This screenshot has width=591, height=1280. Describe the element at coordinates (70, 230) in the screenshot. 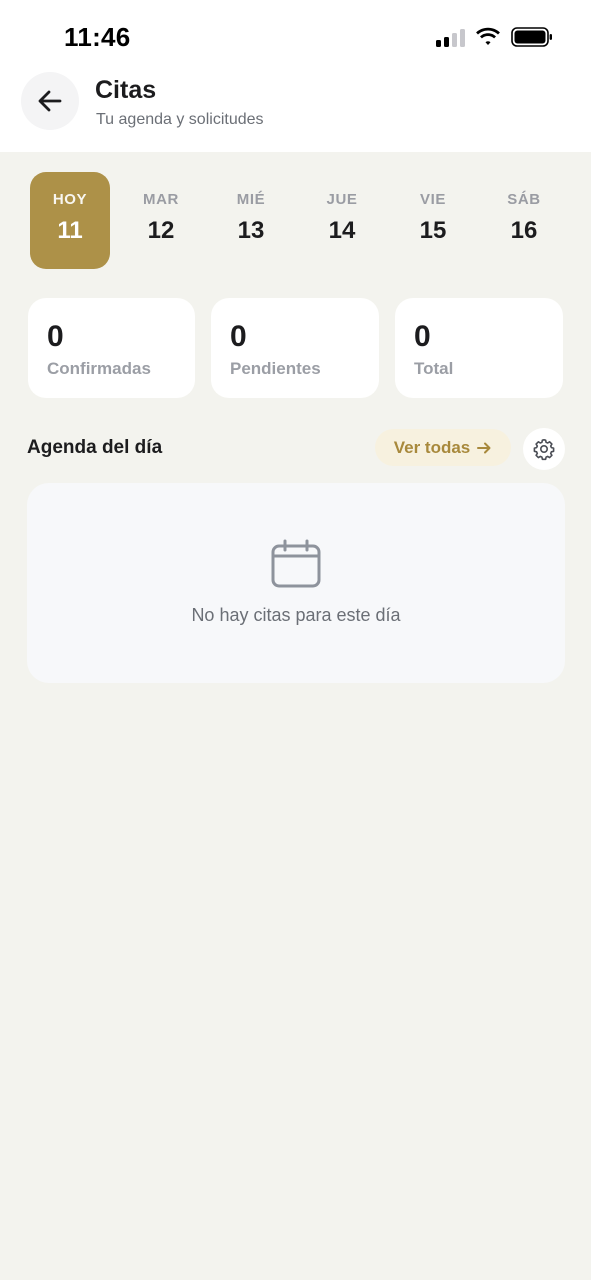

I see `day-number: 11` at that location.